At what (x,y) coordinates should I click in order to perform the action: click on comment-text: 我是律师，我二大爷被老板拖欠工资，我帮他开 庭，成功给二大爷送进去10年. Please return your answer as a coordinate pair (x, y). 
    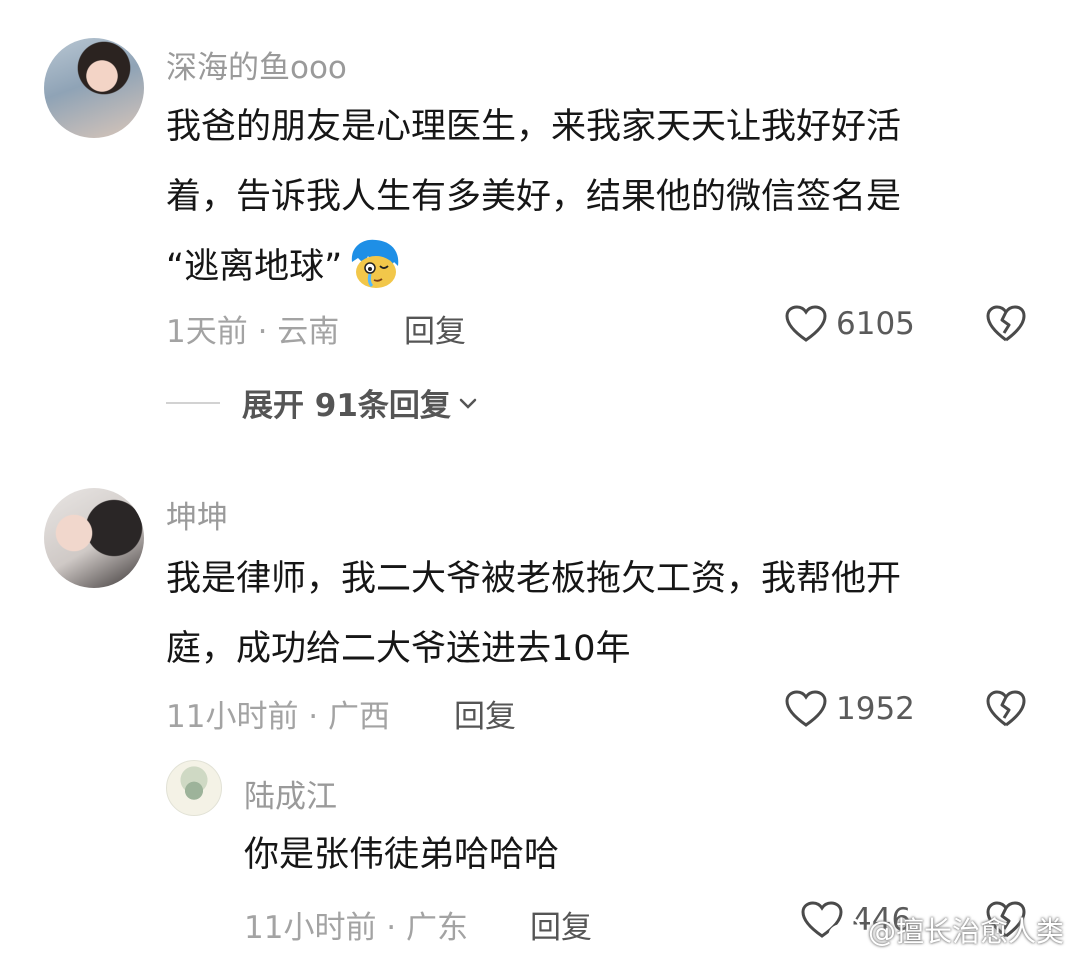
    Looking at the image, I should click on (533, 614).